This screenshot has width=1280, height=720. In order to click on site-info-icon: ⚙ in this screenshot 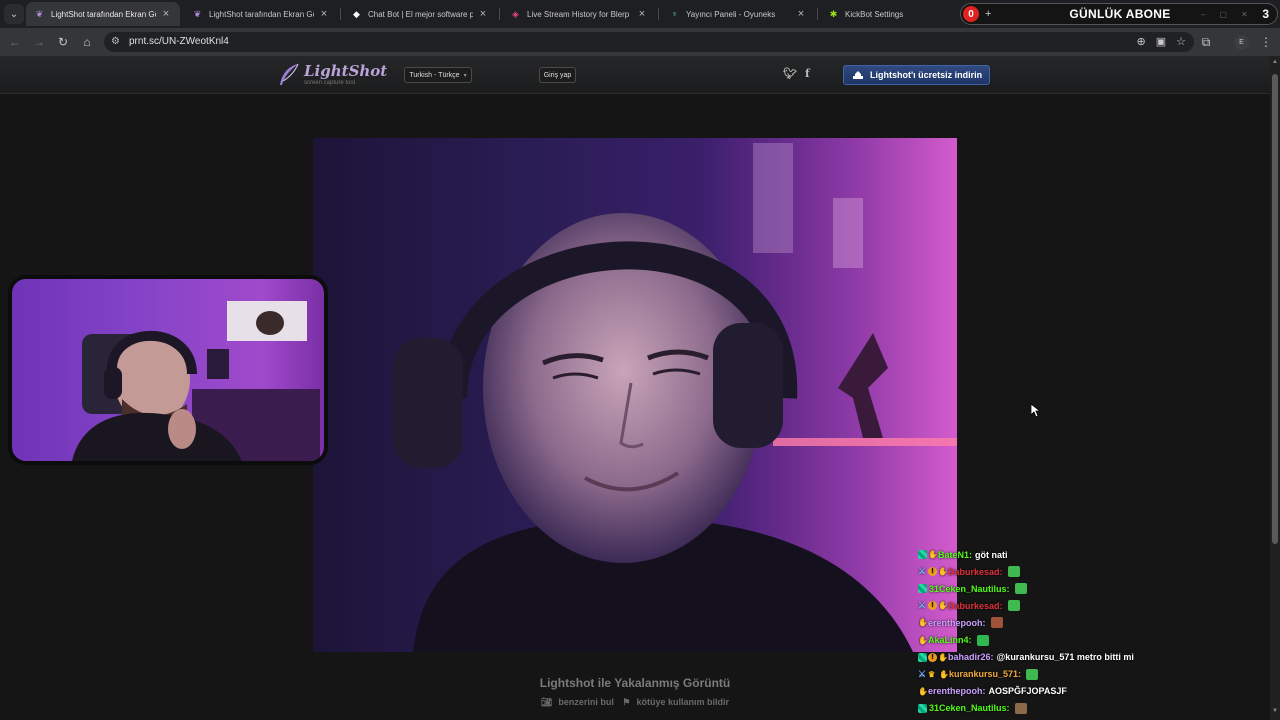, I will do `click(115, 41)`.